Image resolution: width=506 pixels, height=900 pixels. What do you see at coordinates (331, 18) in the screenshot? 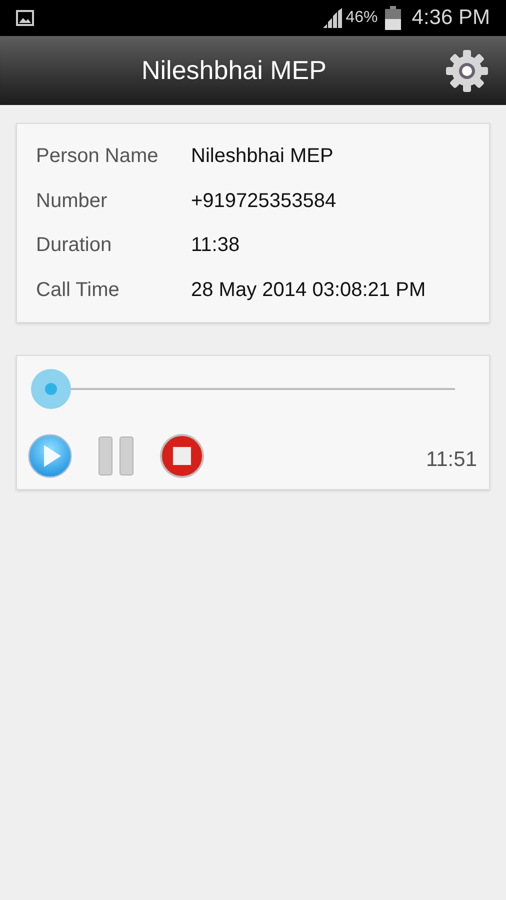
I see `signal-icon` at bounding box center [331, 18].